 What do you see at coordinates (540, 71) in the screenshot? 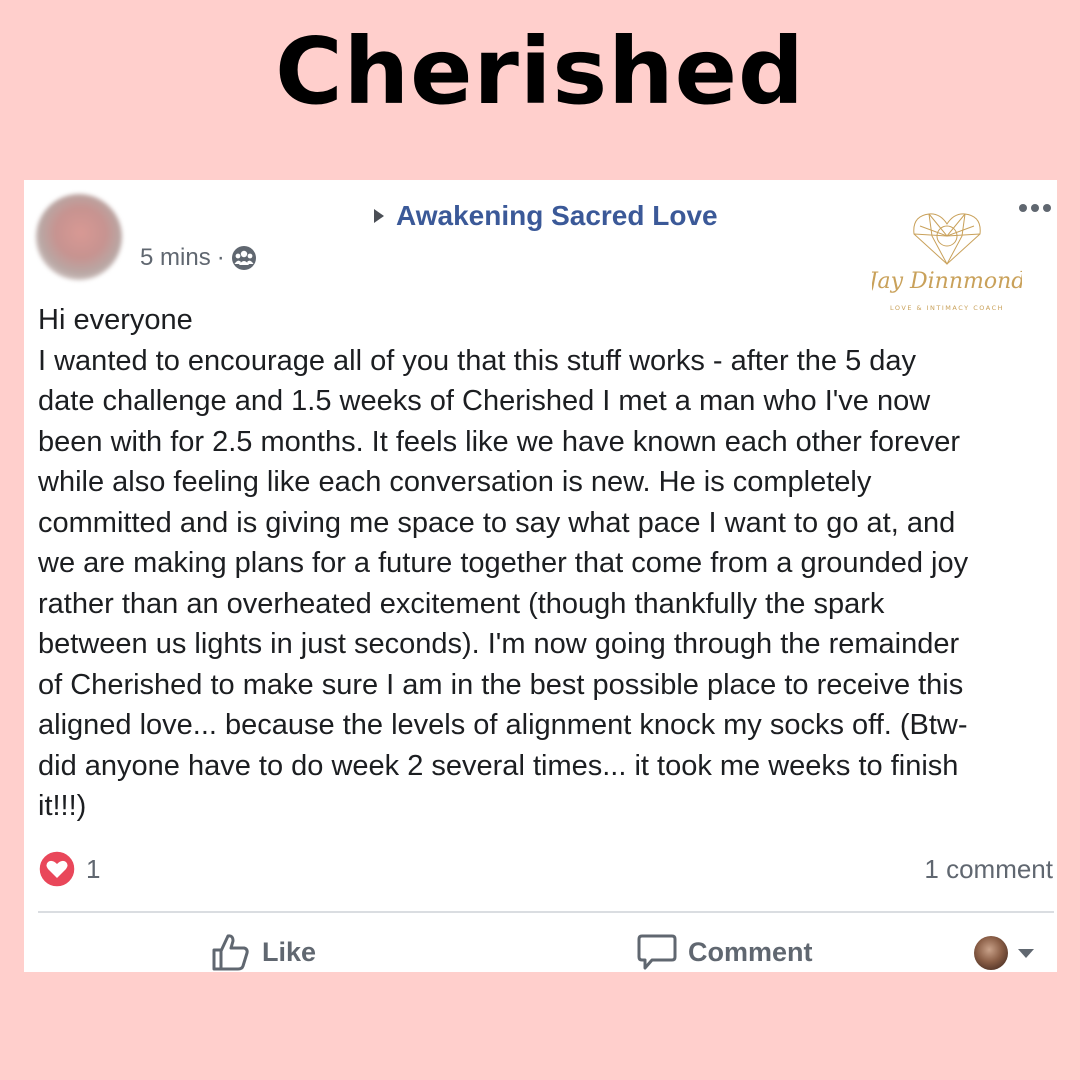
I see `page-title: Cherished` at bounding box center [540, 71].